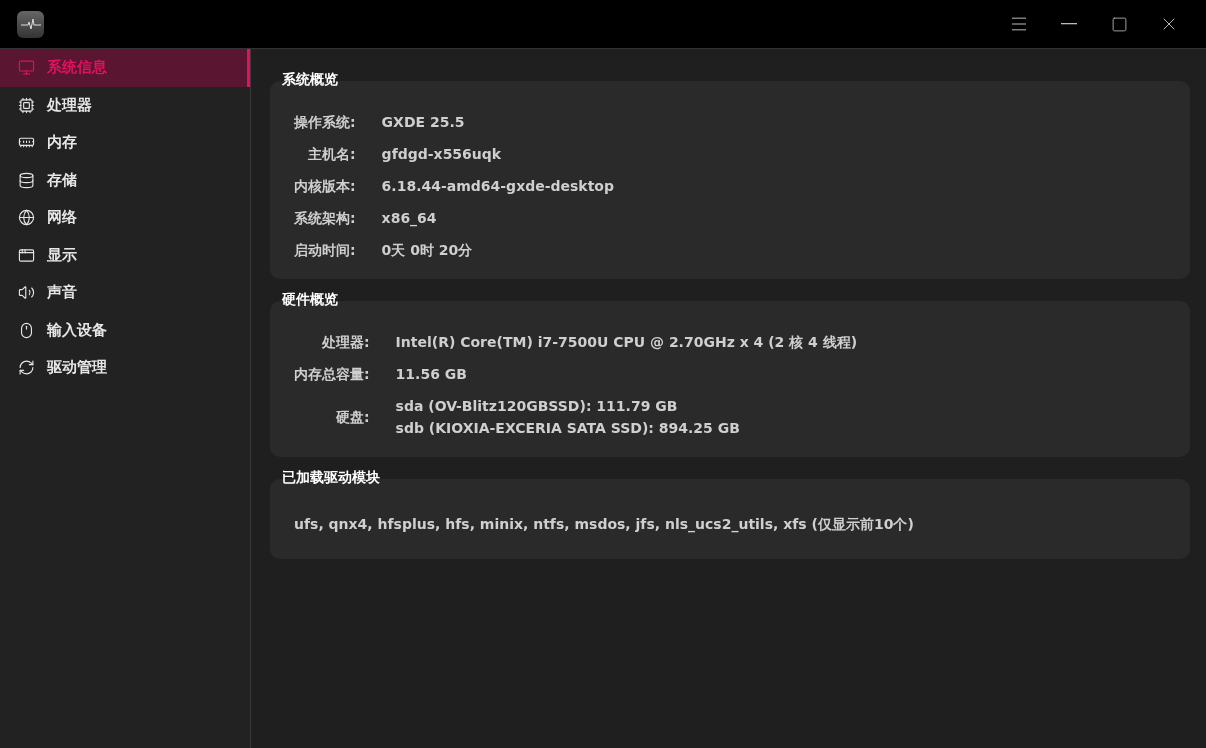 The width and height of the screenshot is (1206, 748). What do you see at coordinates (125, 218) in the screenshot?
I see `sidebar-item: 网络` at bounding box center [125, 218].